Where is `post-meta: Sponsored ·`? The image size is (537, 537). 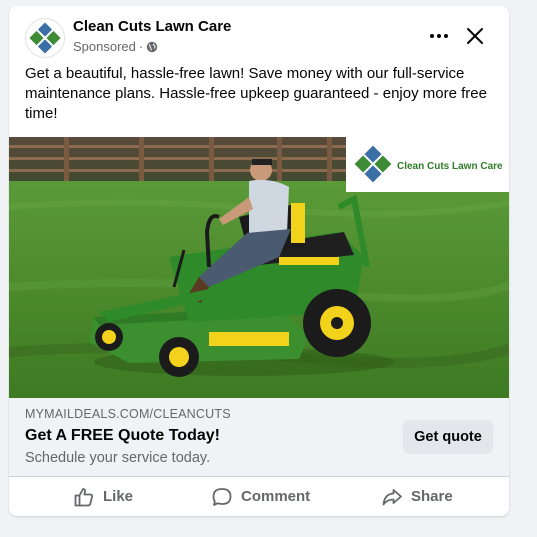 post-meta: Sponsored · is located at coordinates (115, 46).